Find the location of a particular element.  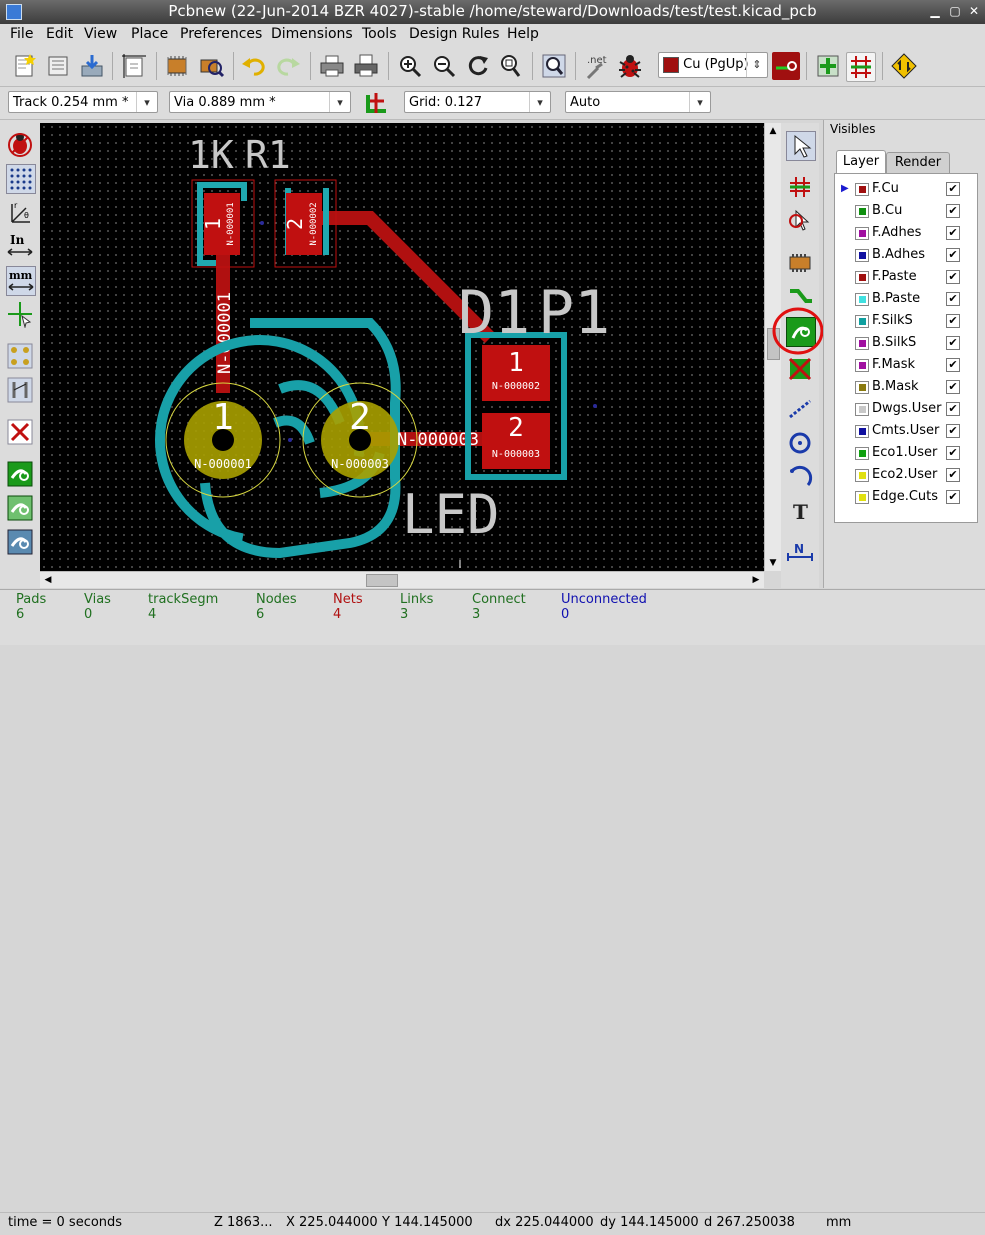

add-module-icon is located at coordinates (800, 263).